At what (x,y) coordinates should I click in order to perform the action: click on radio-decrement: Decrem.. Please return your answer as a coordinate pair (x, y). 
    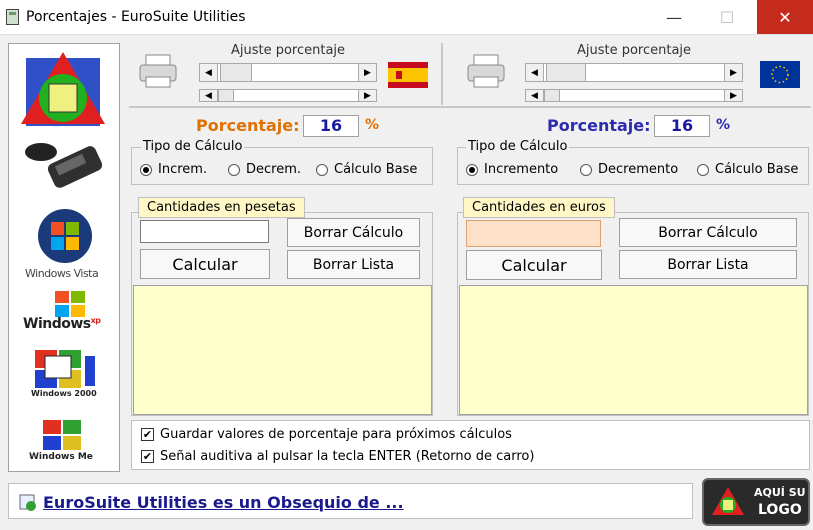
    Looking at the image, I should click on (264, 169).